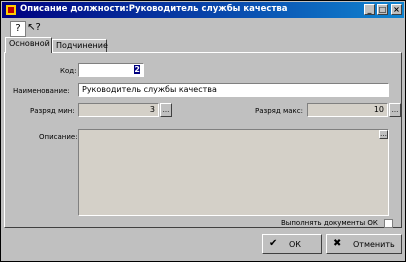  Describe the element at coordinates (80, 46) in the screenshot. I see `tab-subordination: Подчинение` at that location.